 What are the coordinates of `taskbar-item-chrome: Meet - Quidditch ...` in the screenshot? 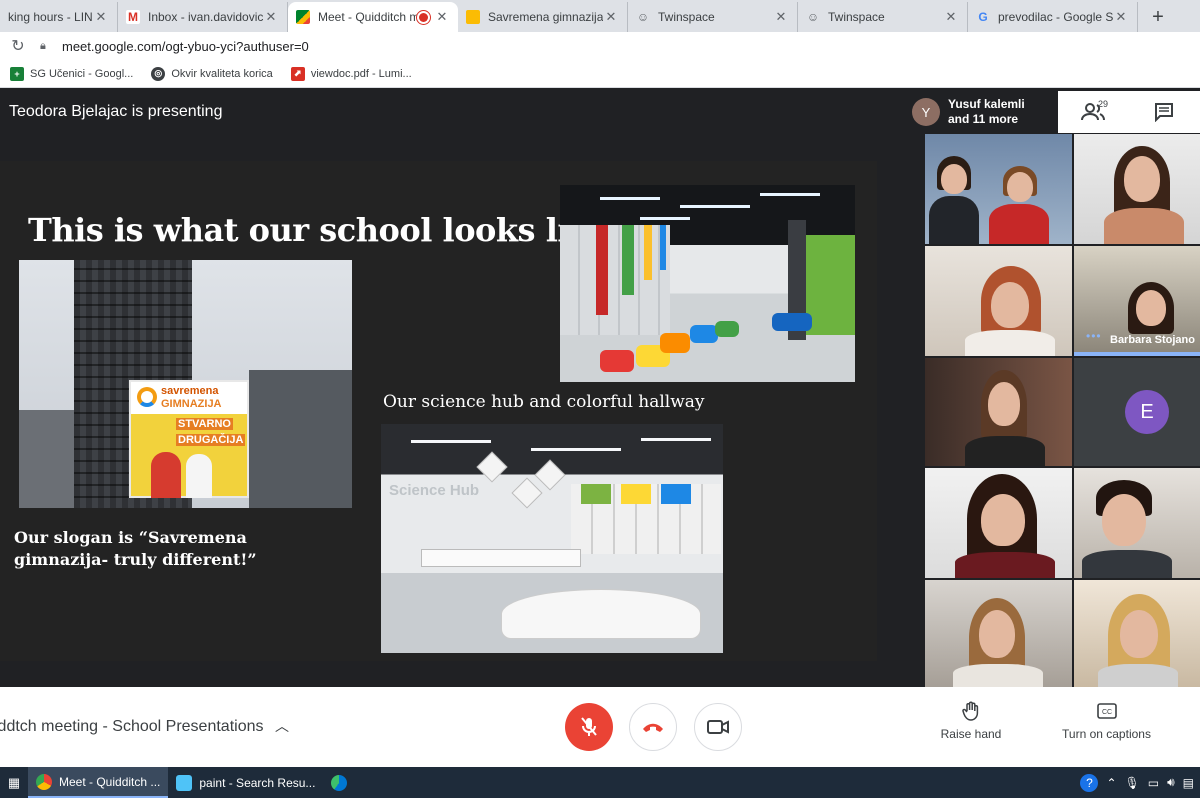 It's located at (98, 782).